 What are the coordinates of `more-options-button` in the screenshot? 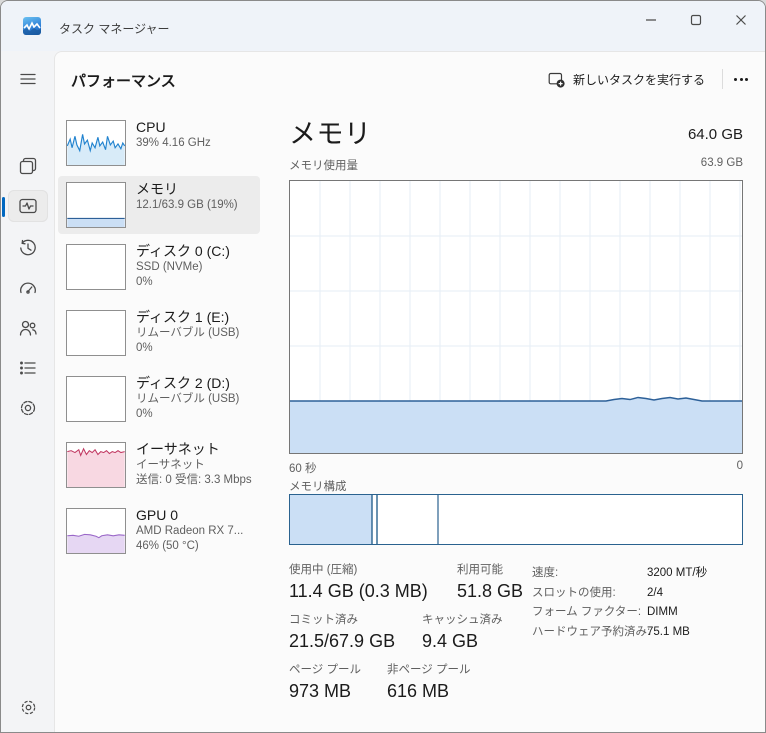 It's located at (741, 79).